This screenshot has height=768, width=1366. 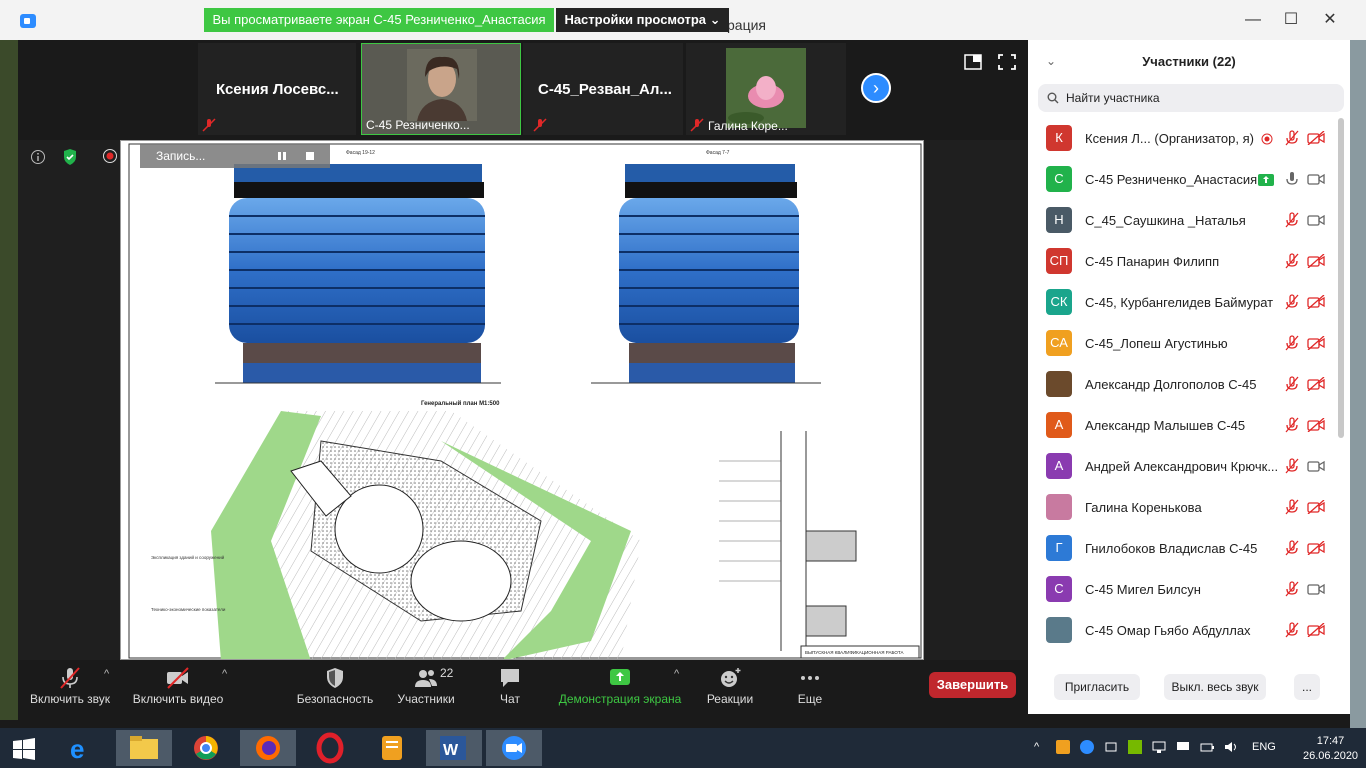 I want to click on video-options-caret: ^, so click(x=224, y=674).